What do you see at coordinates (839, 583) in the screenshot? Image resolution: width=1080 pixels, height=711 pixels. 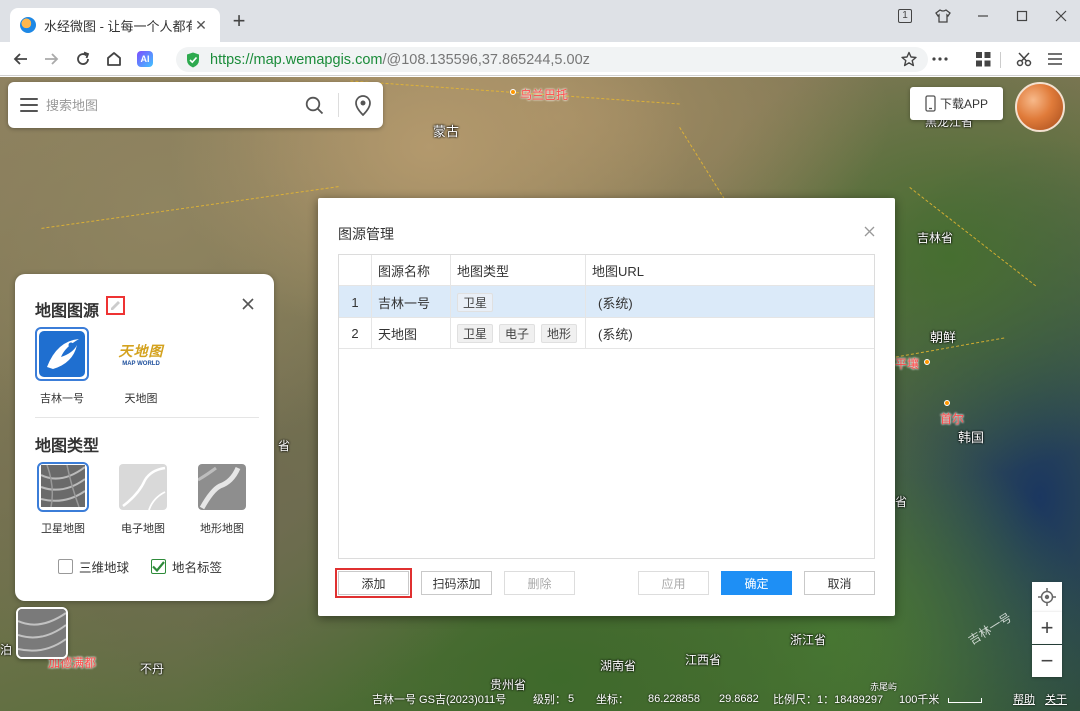 I see `cancel-button: 取消` at bounding box center [839, 583].